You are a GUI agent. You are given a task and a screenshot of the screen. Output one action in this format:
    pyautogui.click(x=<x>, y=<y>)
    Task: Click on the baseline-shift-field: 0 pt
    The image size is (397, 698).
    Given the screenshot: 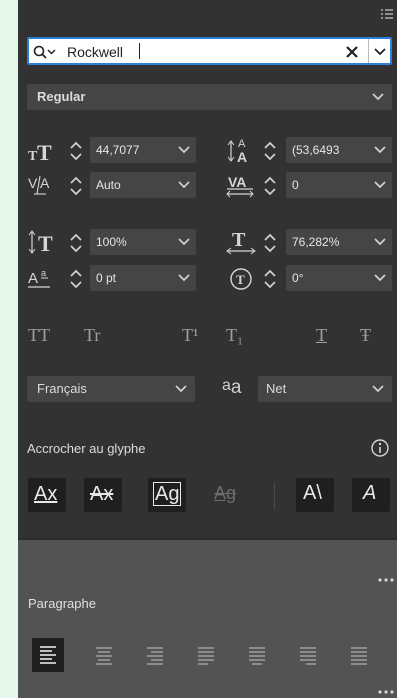 What is the action you would take?
    pyautogui.click(x=143, y=278)
    